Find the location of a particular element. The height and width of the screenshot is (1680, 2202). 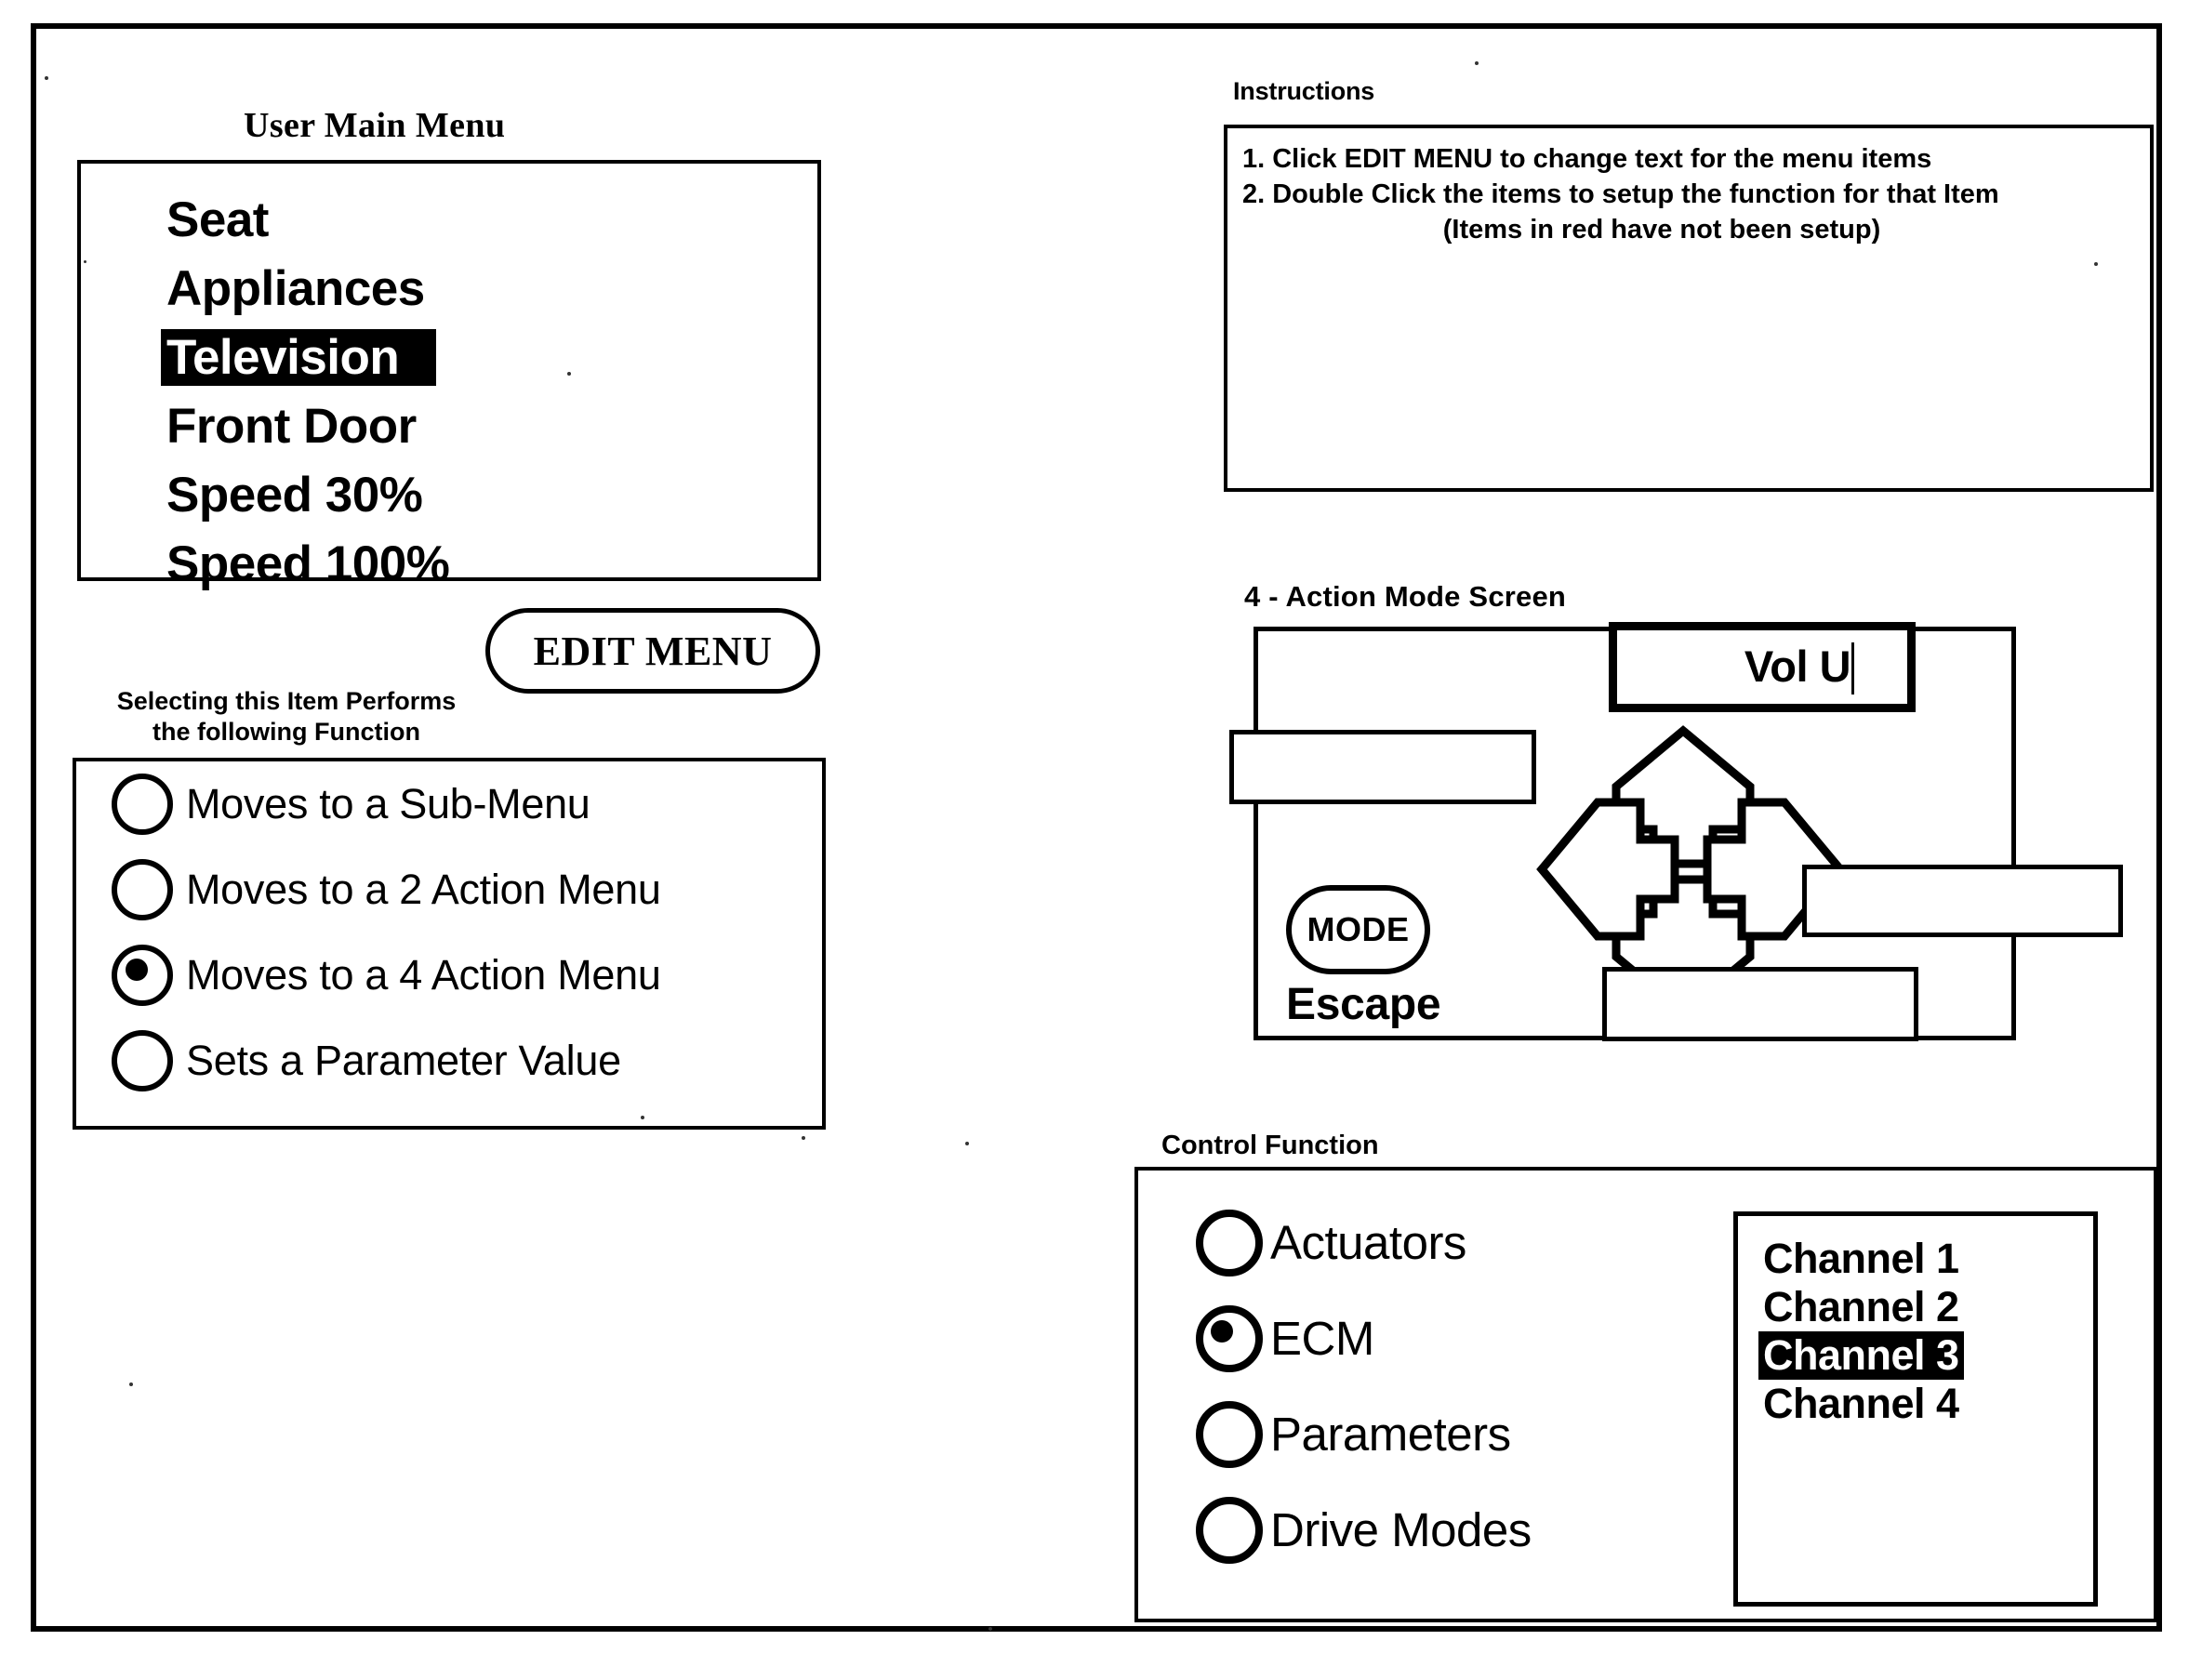

left-arrow-icon is located at coordinates (1608, 869).